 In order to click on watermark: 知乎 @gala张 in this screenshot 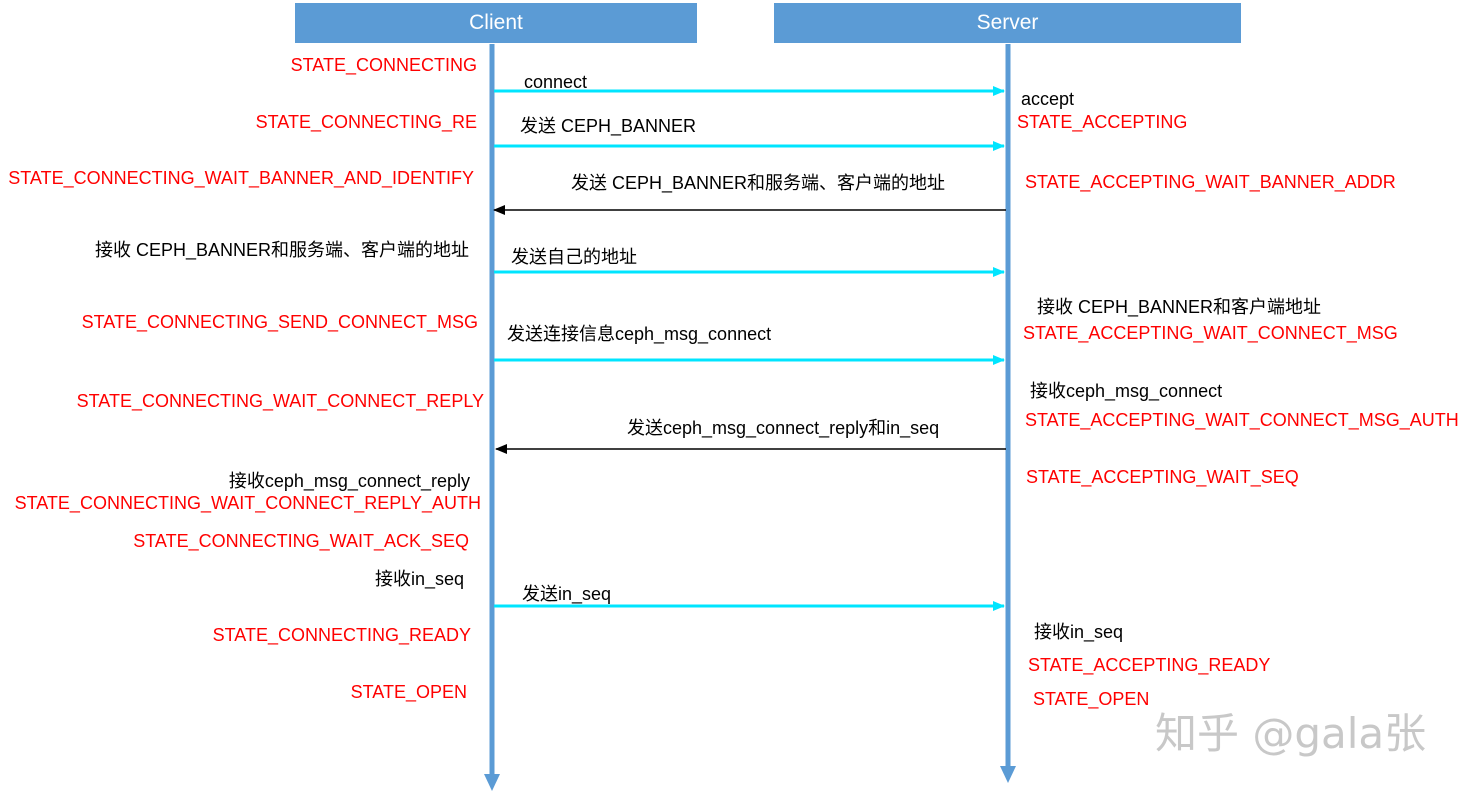, I will do `click(1291, 733)`.